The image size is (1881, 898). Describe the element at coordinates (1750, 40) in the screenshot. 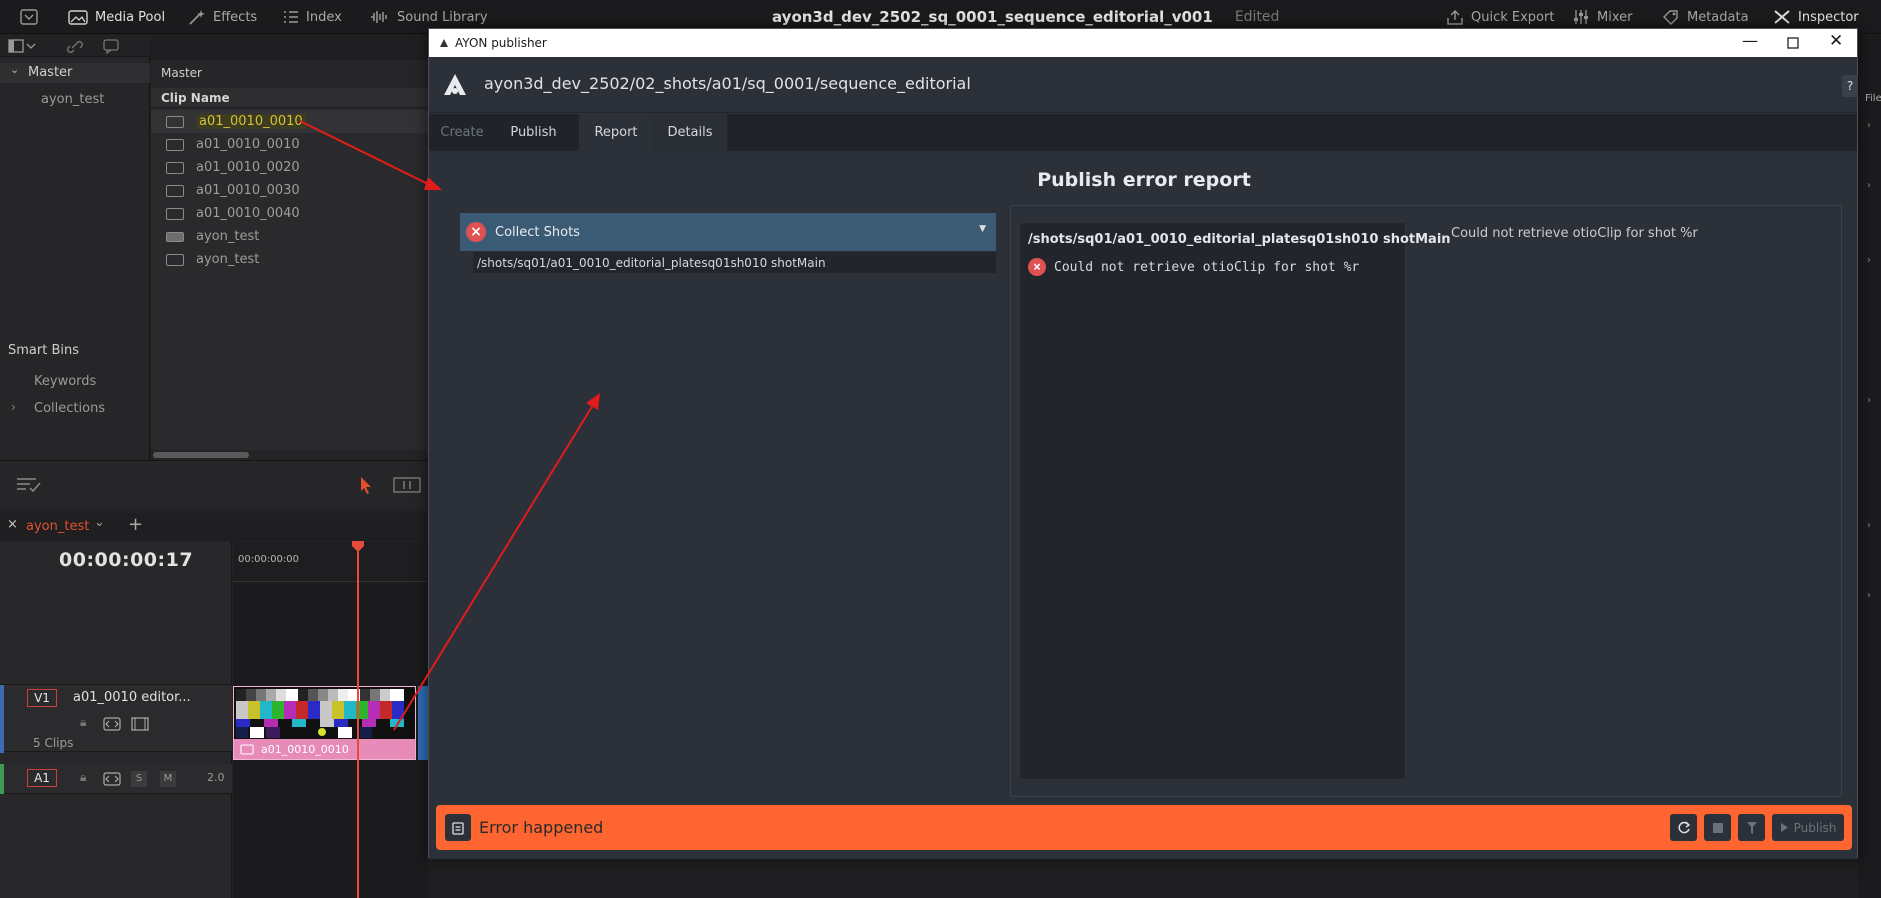

I see `minimize-icon: —` at that location.